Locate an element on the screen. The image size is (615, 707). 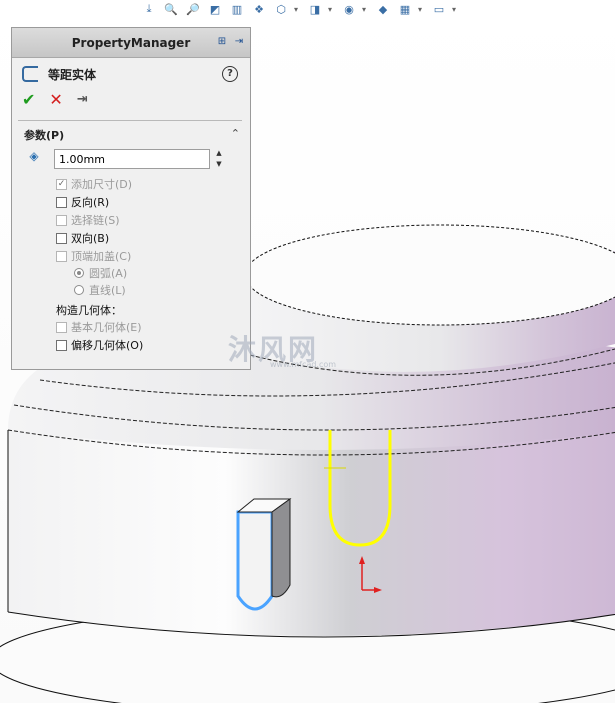
pin-panel-icon: ⇥ is located at coordinates (239, 42).